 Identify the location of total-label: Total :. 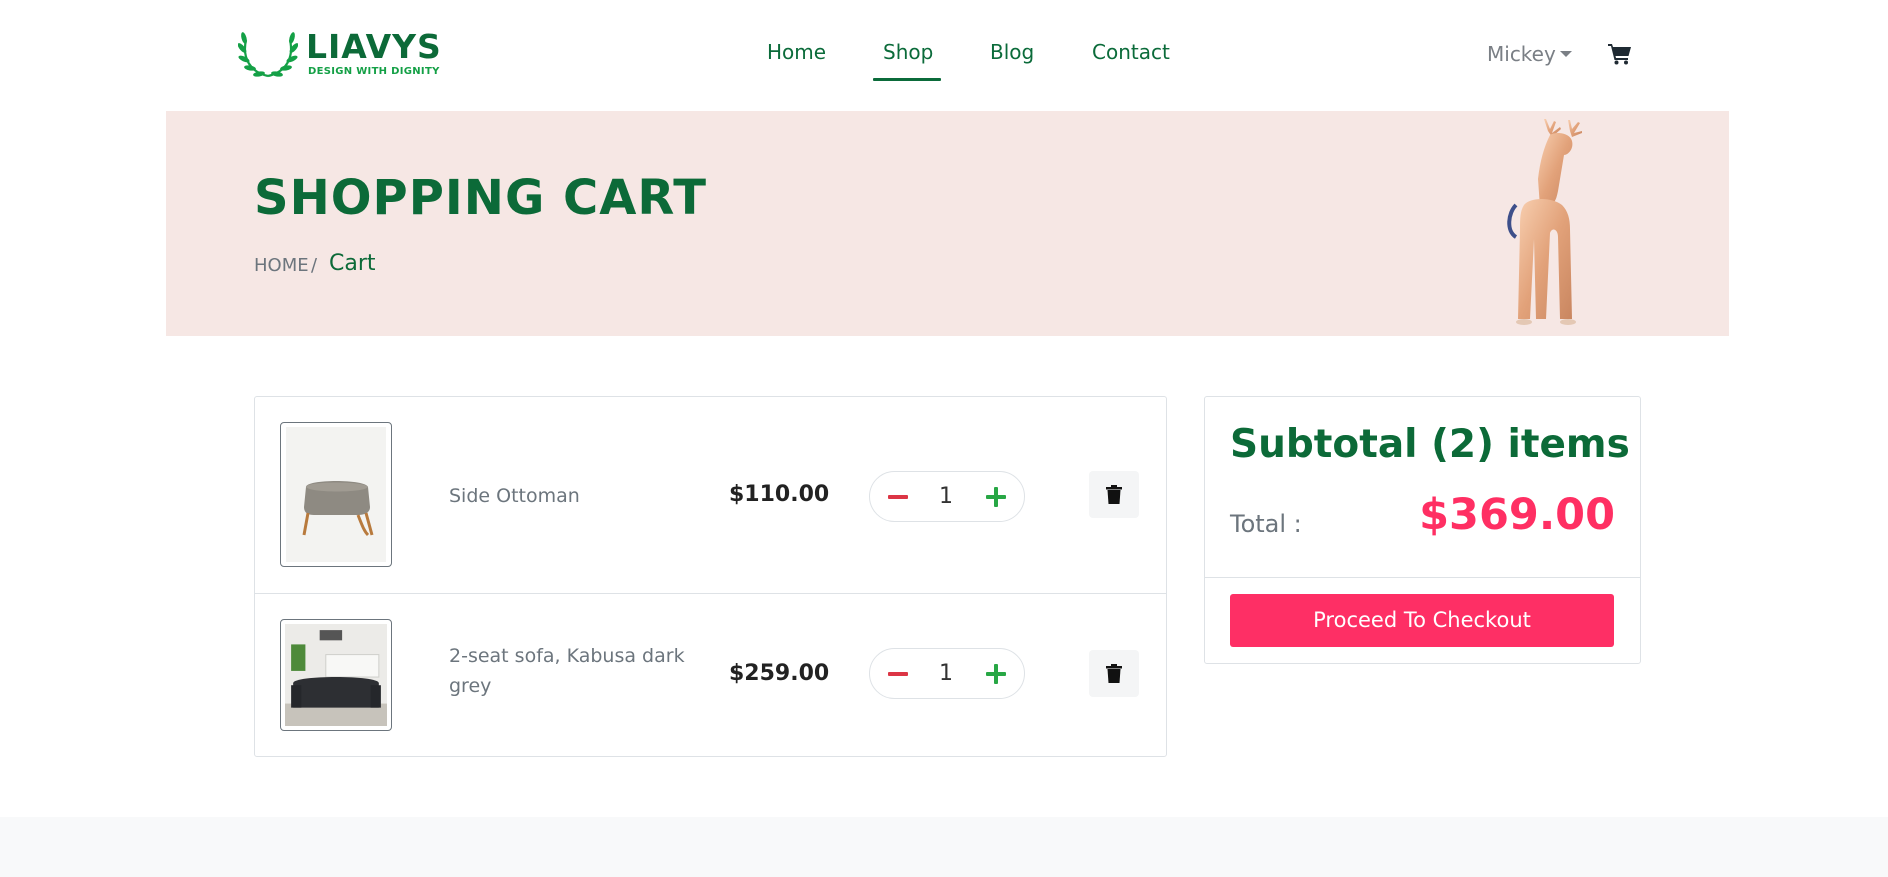
(1266, 524).